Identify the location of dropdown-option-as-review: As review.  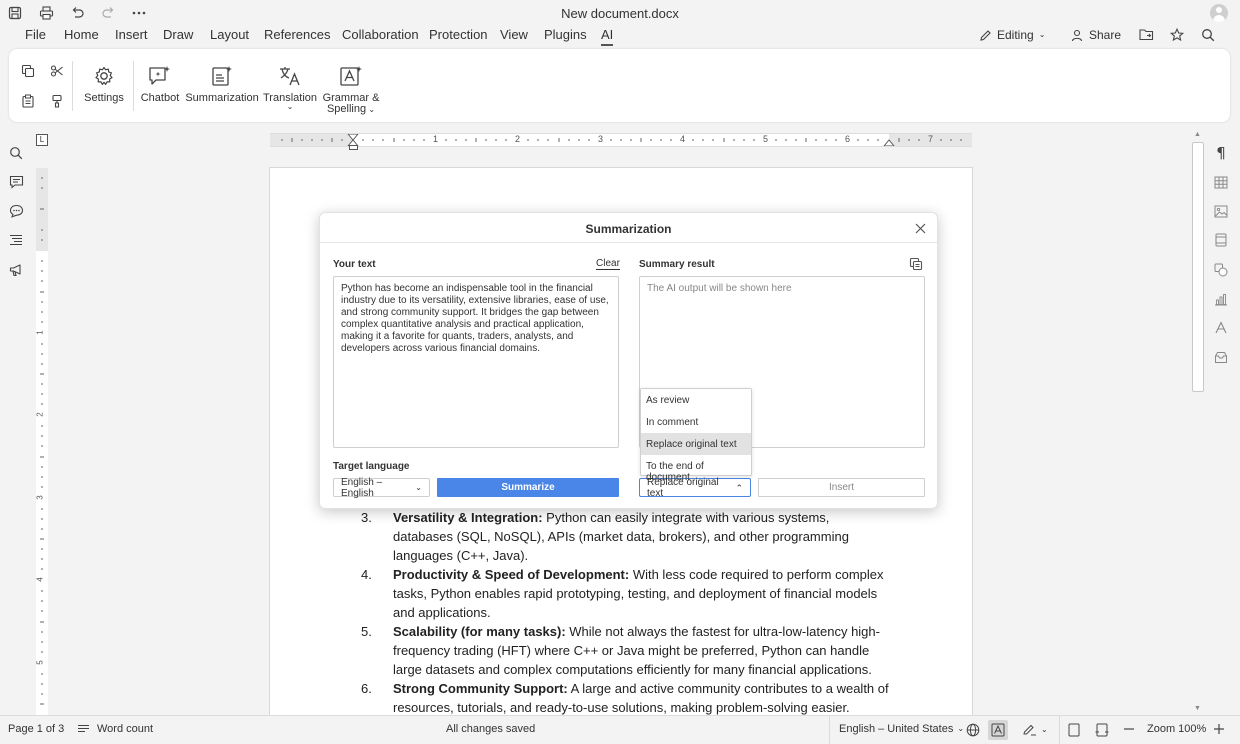
(696, 400).